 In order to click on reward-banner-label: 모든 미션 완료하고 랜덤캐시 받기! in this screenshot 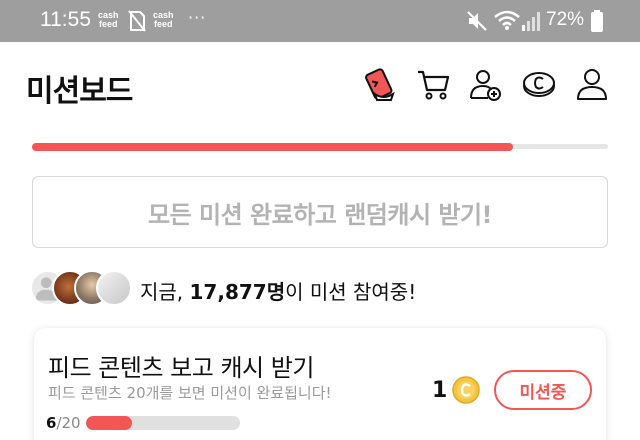, I will do `click(320, 214)`.